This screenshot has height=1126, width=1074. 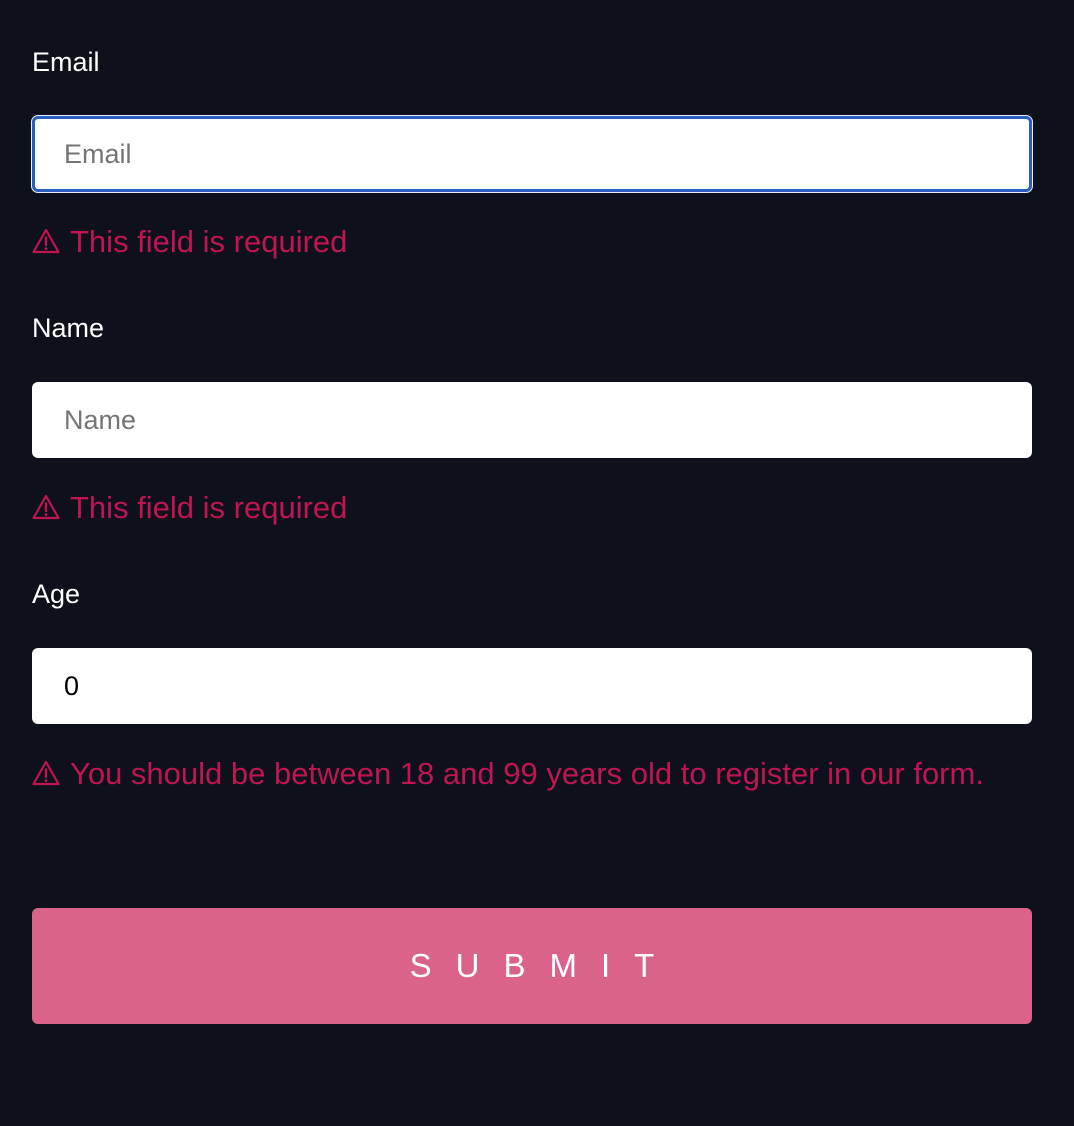 I want to click on name-error-text: This field is required, so click(x=209, y=507).